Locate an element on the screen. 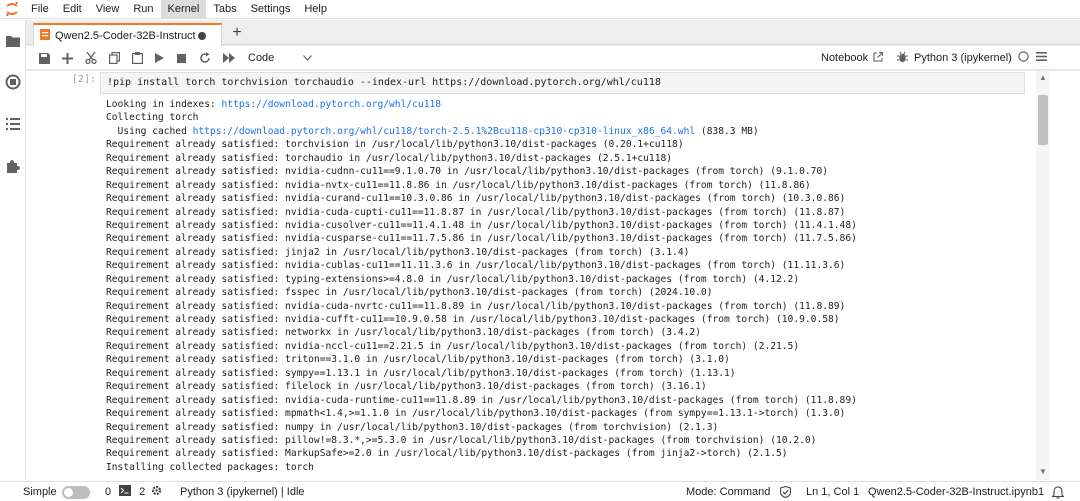 This screenshot has width=1080, height=501. output-text: Installing collected packages: torch is located at coordinates (210, 467).